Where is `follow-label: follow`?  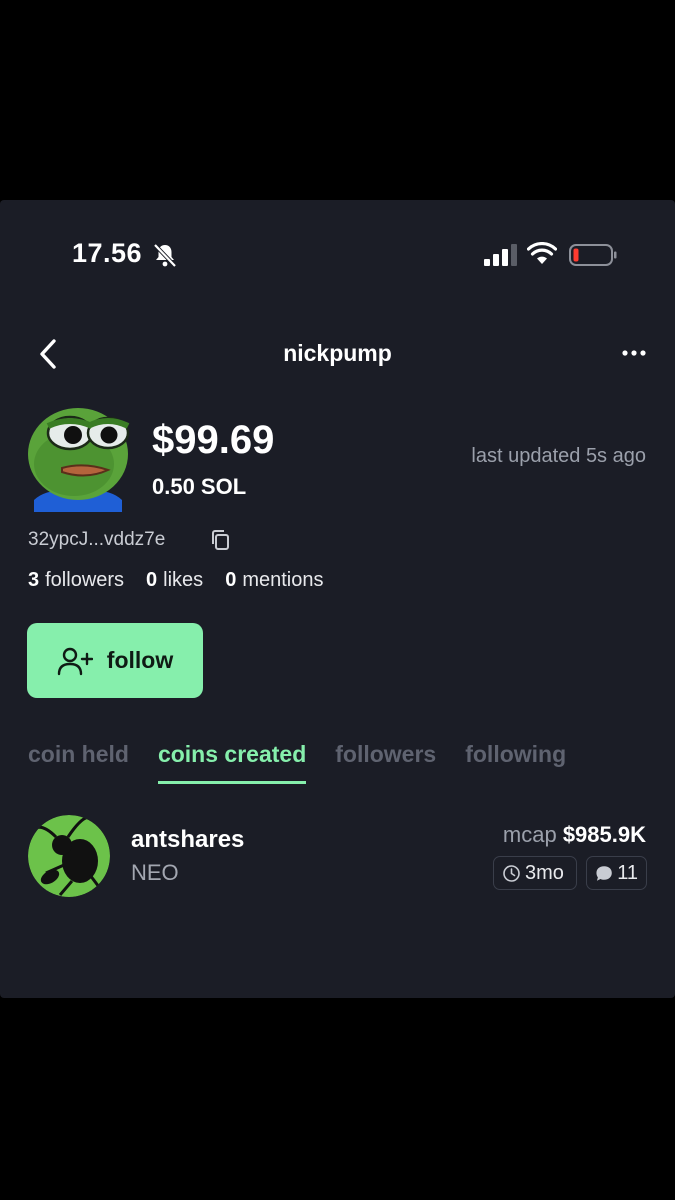 follow-label: follow is located at coordinates (140, 660).